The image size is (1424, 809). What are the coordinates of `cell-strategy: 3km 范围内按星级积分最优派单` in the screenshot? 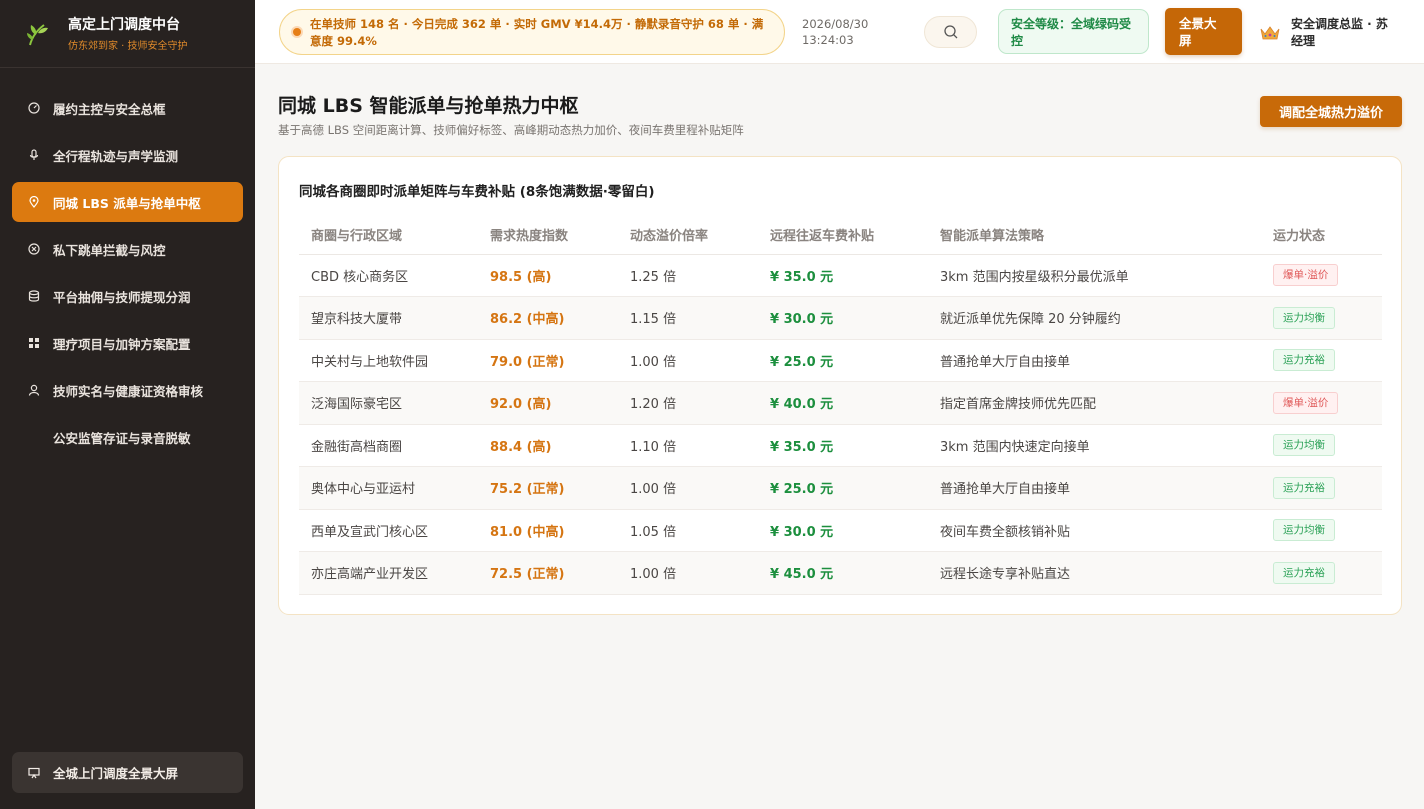 It's located at (1094, 275).